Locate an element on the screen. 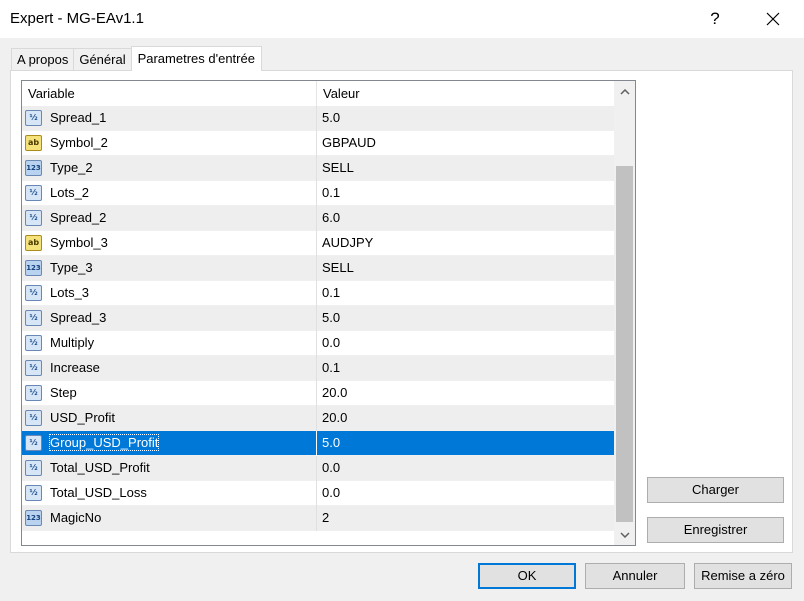  table-row: 123 MagicNo 2 is located at coordinates (318, 518).